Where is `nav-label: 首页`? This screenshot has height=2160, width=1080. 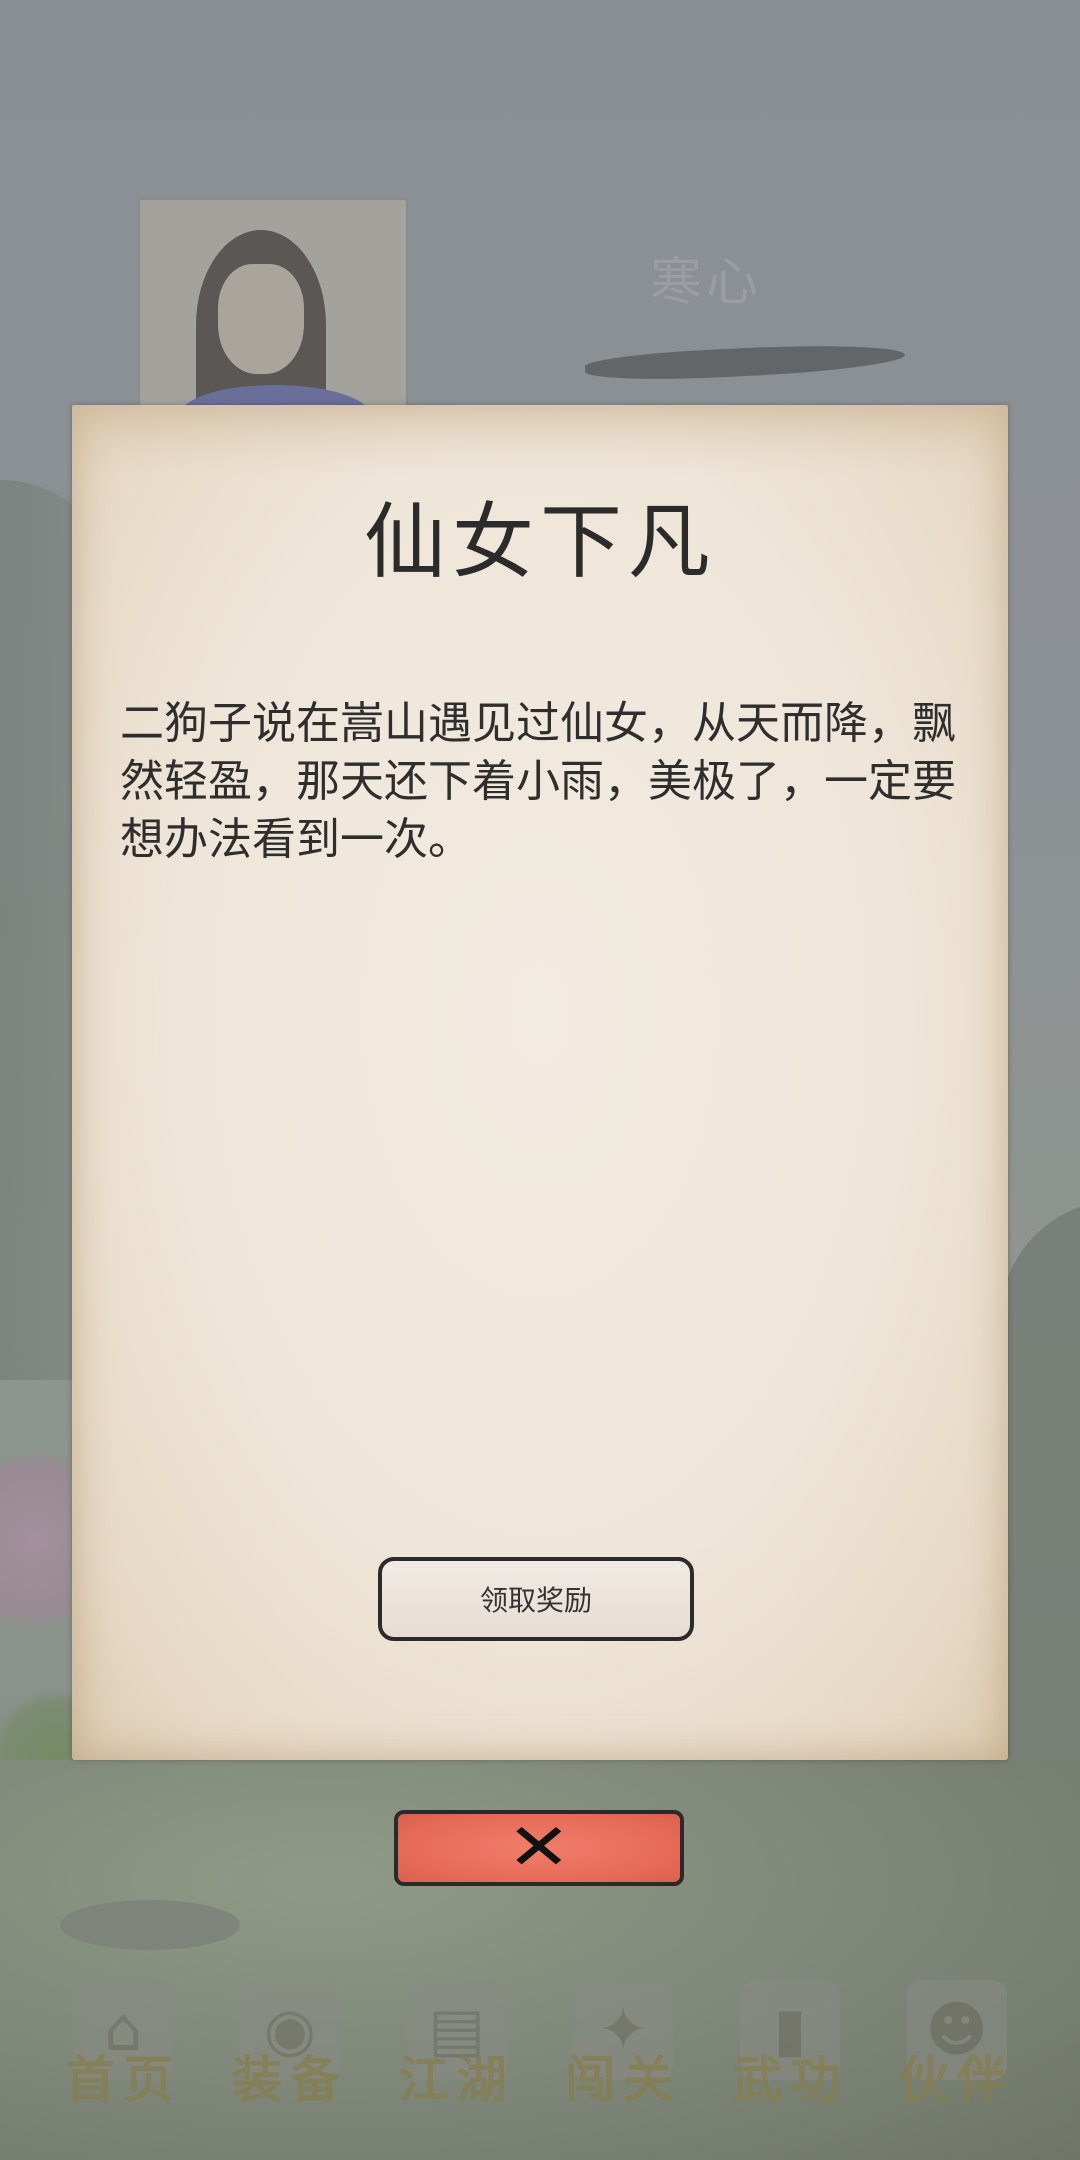
nav-label: 首页 is located at coordinates (123, 2079).